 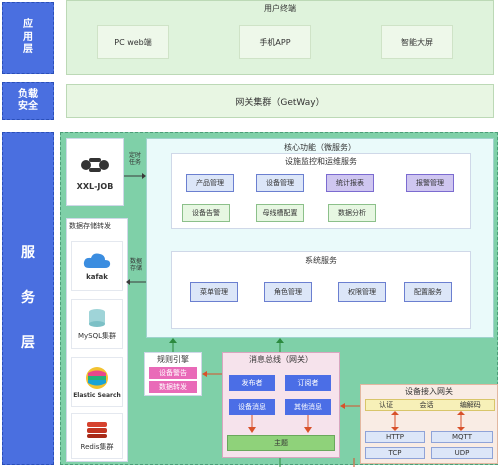 What do you see at coordinates (321, 290) in the screenshot?
I see `system-service-panel: 系统服务 菜单管理 角色管理 权限管理 配置服务` at bounding box center [321, 290].